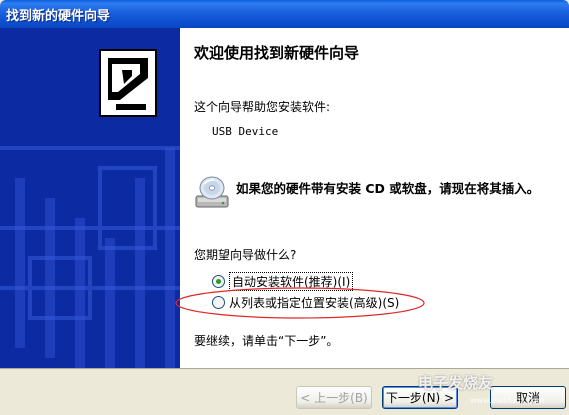  What do you see at coordinates (245, 255) in the screenshot?
I see `question-text: 您期望向导做什么?` at bounding box center [245, 255].